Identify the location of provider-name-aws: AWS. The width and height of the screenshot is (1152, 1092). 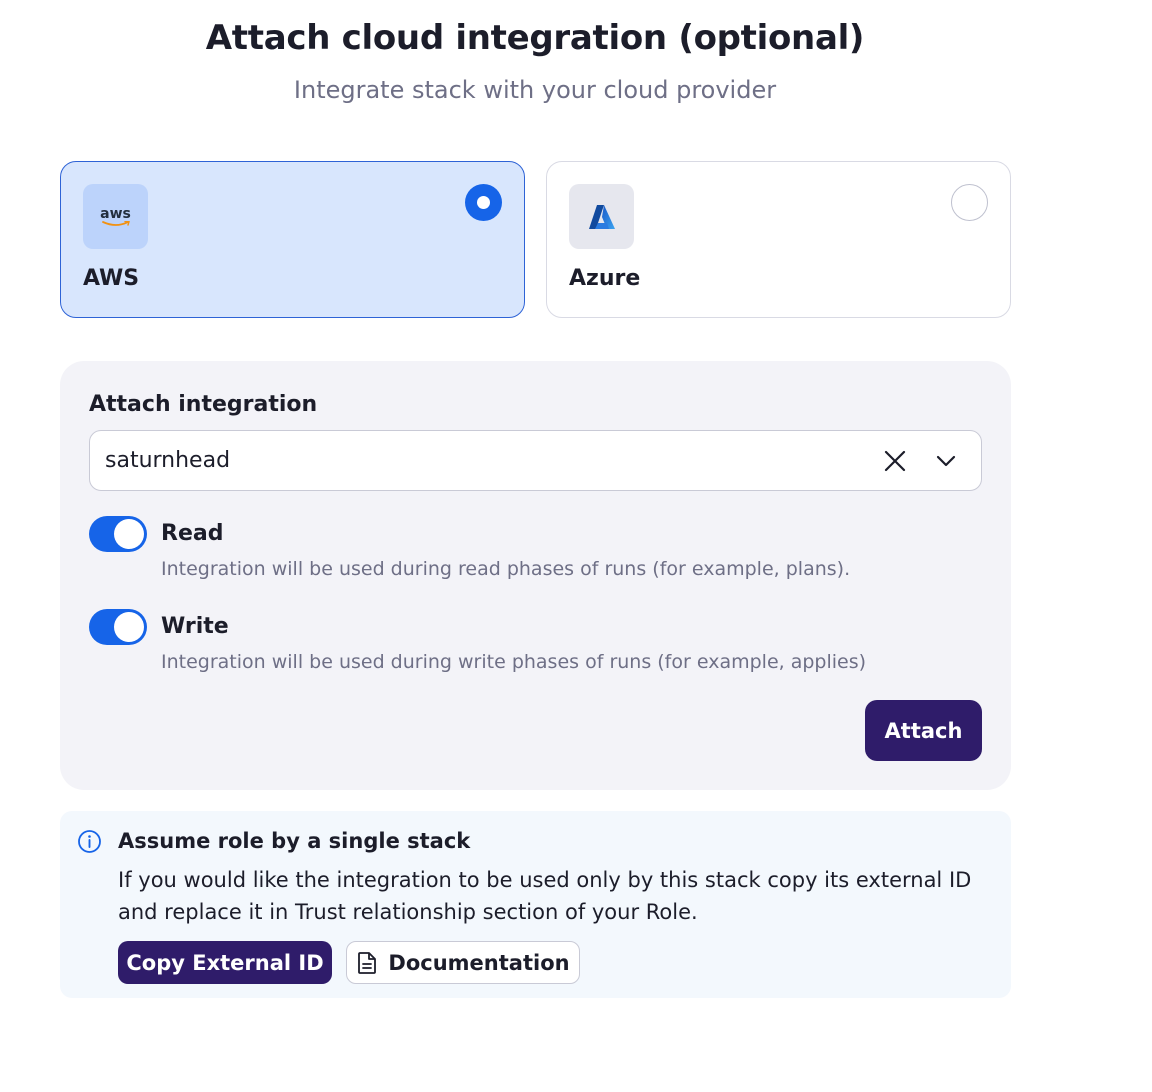
(111, 278).